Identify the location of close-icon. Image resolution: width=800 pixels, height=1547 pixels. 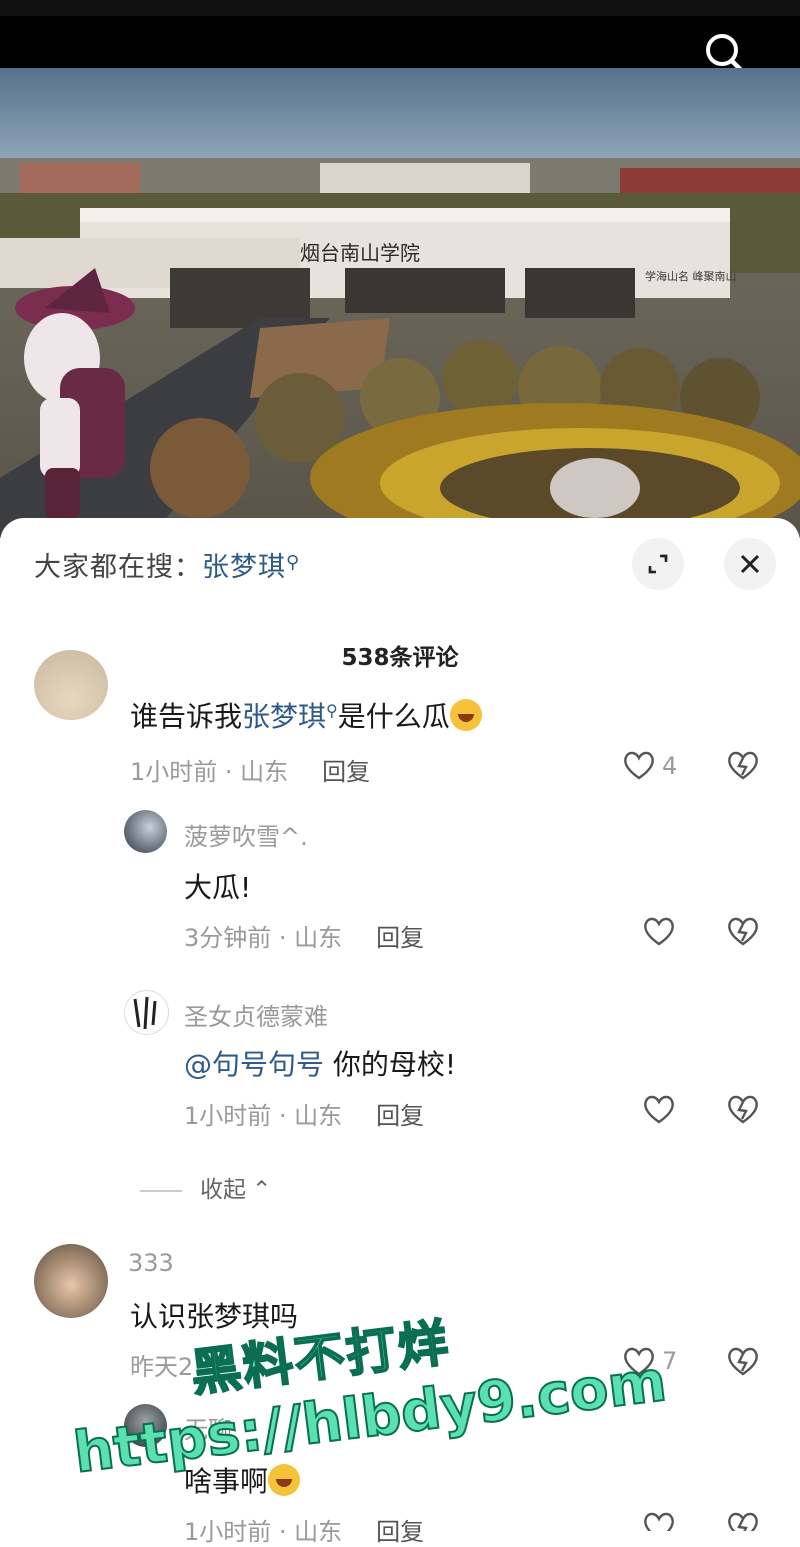
(750, 564).